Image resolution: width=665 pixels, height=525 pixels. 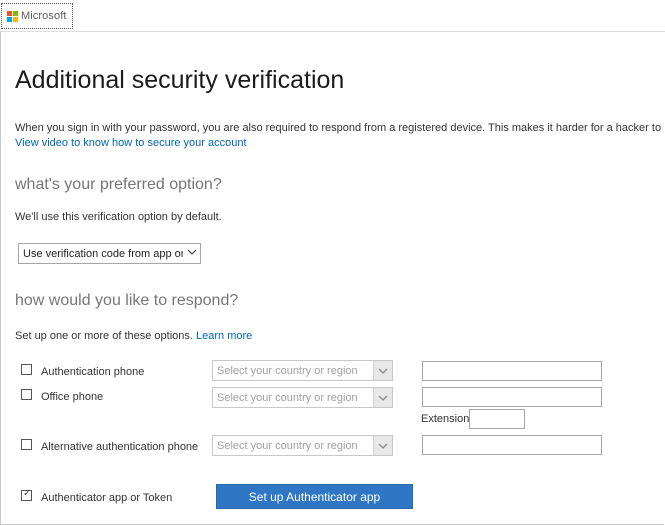 I want to click on extension-label: Extension, so click(x=445, y=419).